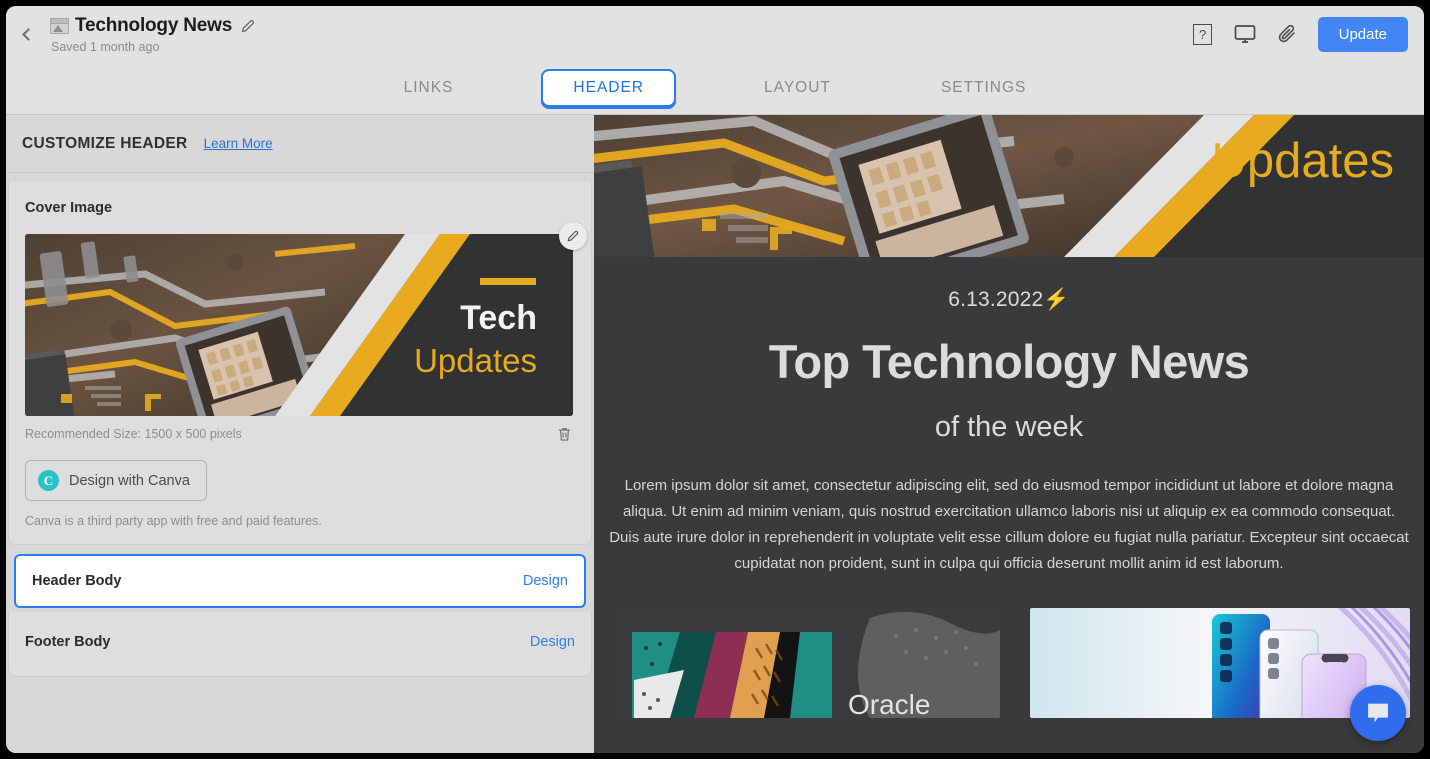 This screenshot has height=759, width=1430. I want to click on footer-body-label: Footer Body, so click(68, 642).